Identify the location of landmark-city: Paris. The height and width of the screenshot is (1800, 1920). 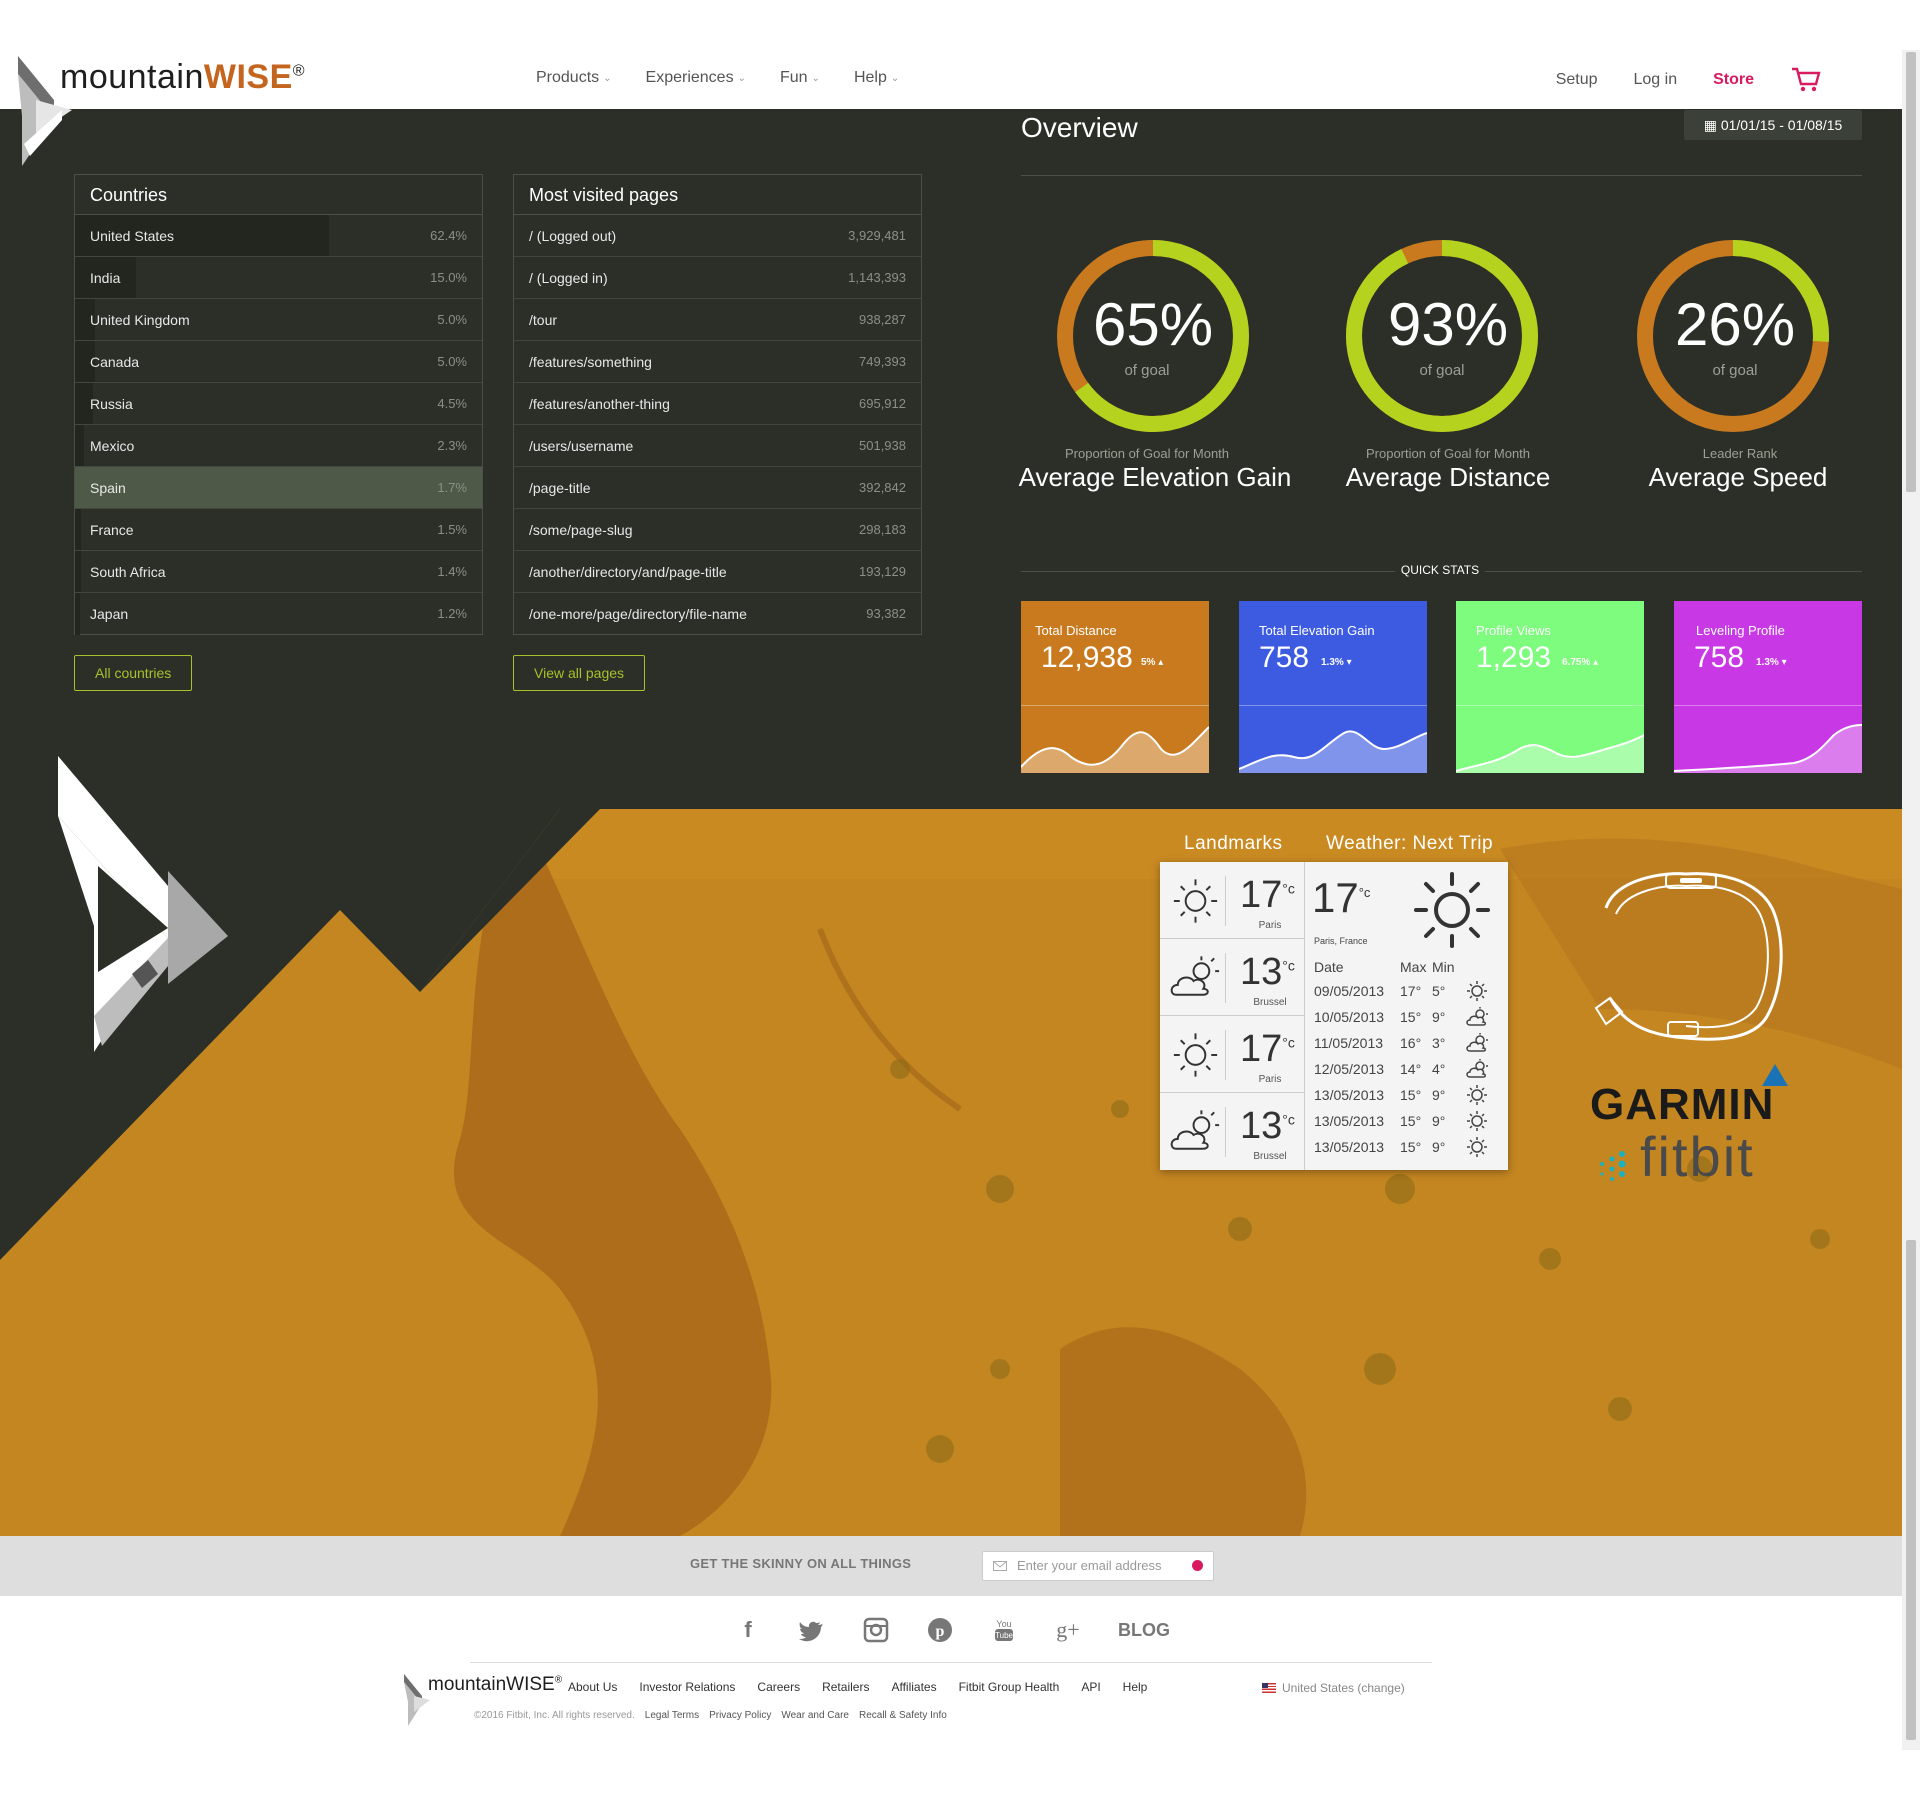
(1270, 925).